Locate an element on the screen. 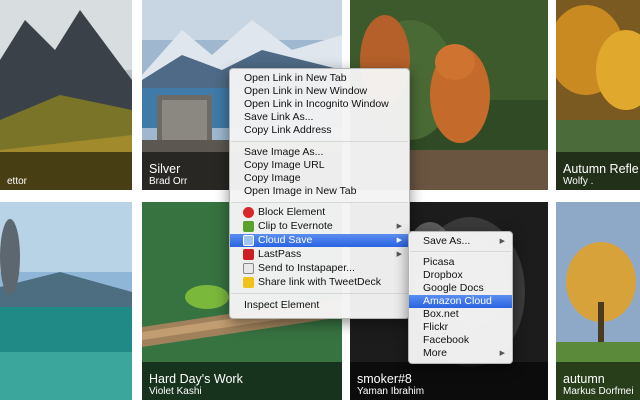 The height and width of the screenshot is (400, 640). tile-caption: Hard Day's Work Violet Kashi is located at coordinates (242, 381).